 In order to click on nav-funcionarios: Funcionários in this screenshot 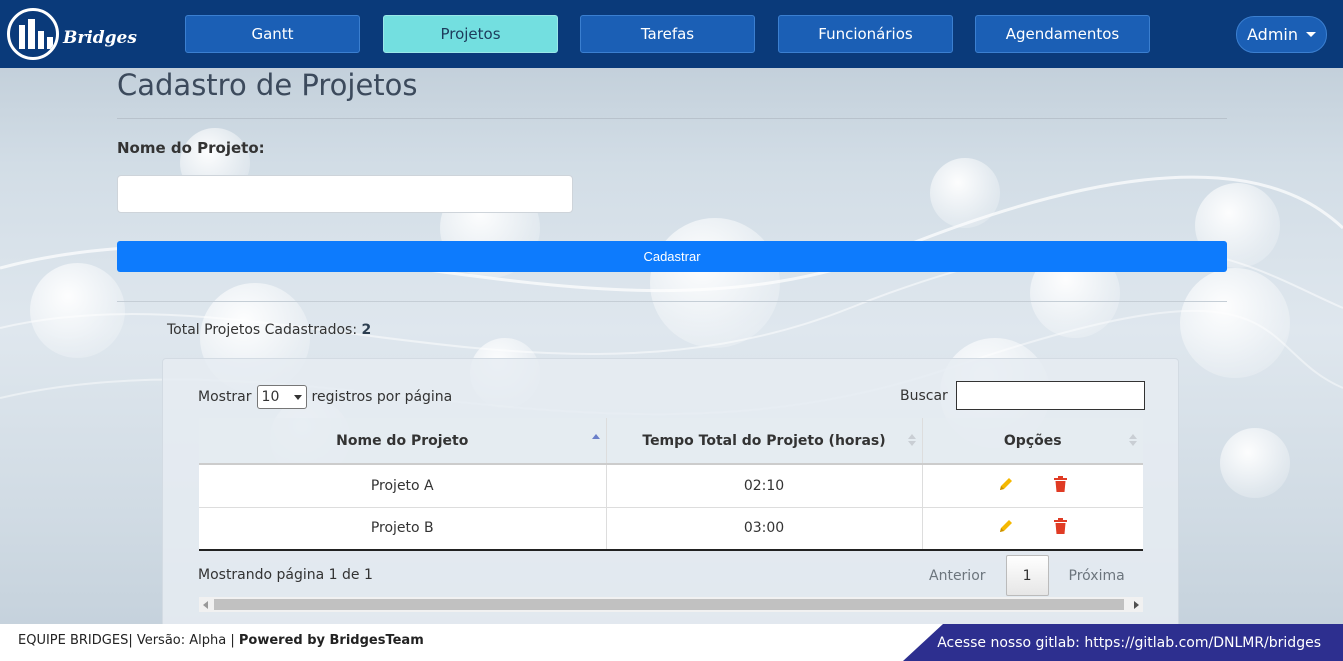, I will do `click(865, 34)`.